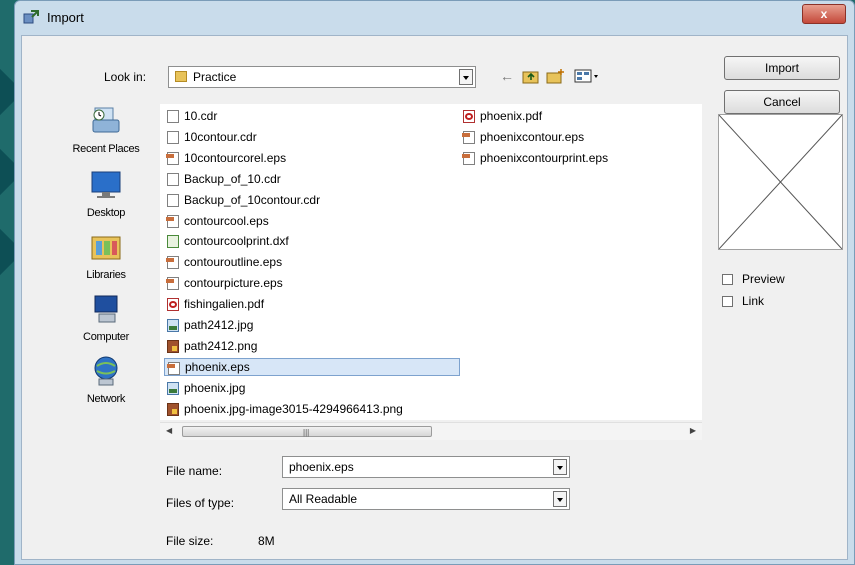 Image resolution: width=855 pixels, height=565 pixels. I want to click on recent-places-icon, so click(106, 120).